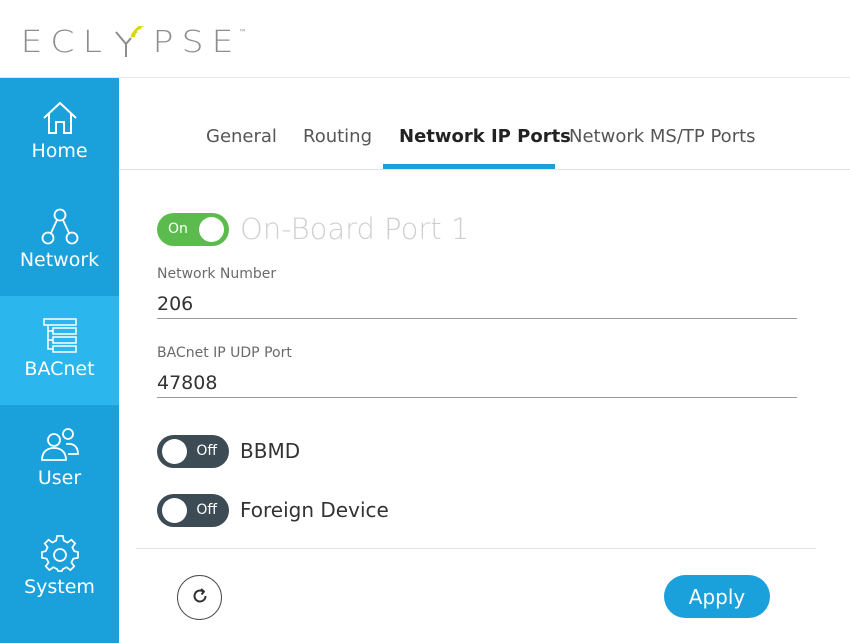 This screenshot has height=643, width=850. I want to click on sidebar: Home Network BACnet User System, so click(59, 360).